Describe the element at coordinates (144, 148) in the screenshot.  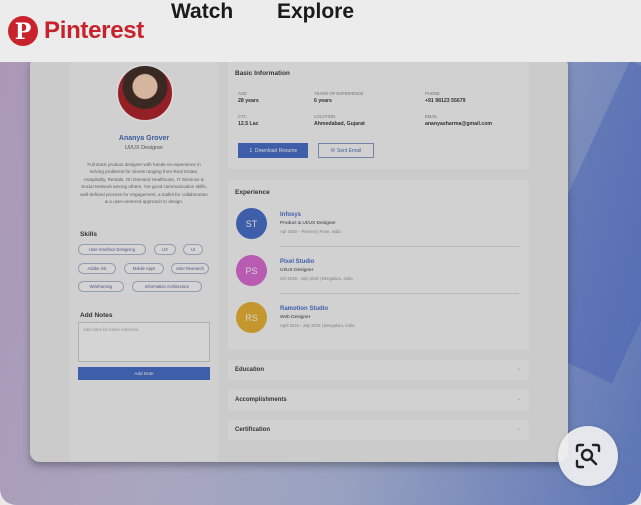
I see `profile-role: UI/UX Designer` at that location.